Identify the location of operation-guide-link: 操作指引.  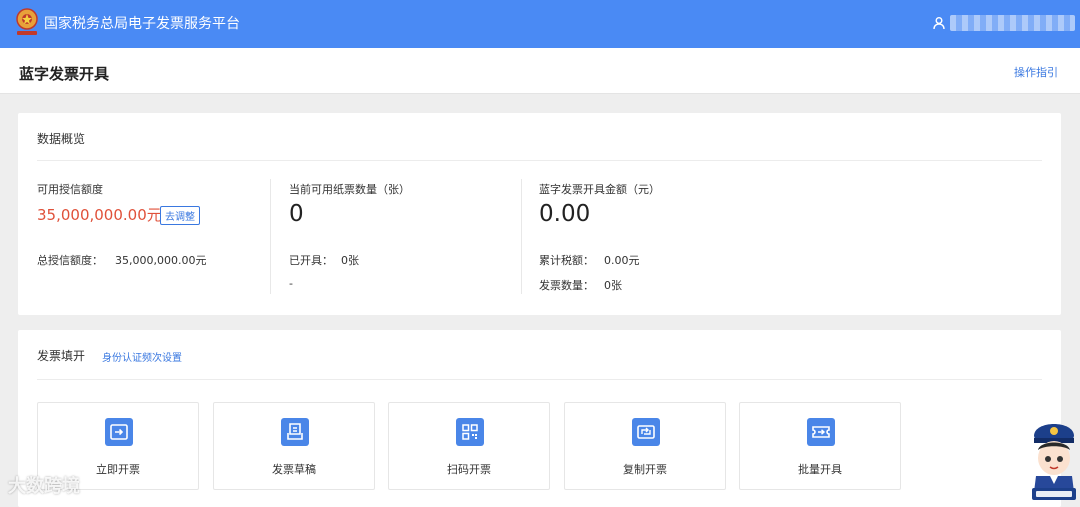
(1036, 72).